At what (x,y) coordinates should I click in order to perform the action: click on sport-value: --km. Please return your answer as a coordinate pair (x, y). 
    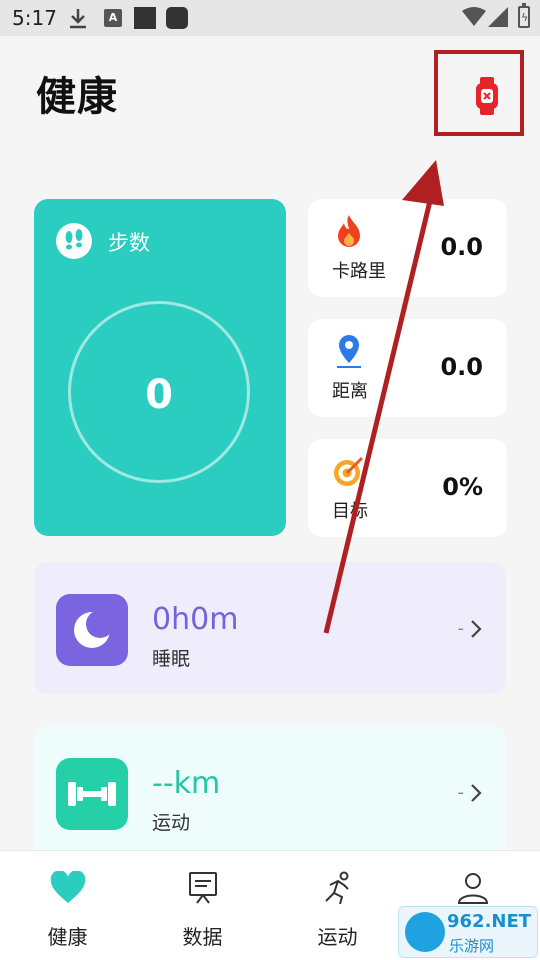
    Looking at the image, I should click on (186, 783).